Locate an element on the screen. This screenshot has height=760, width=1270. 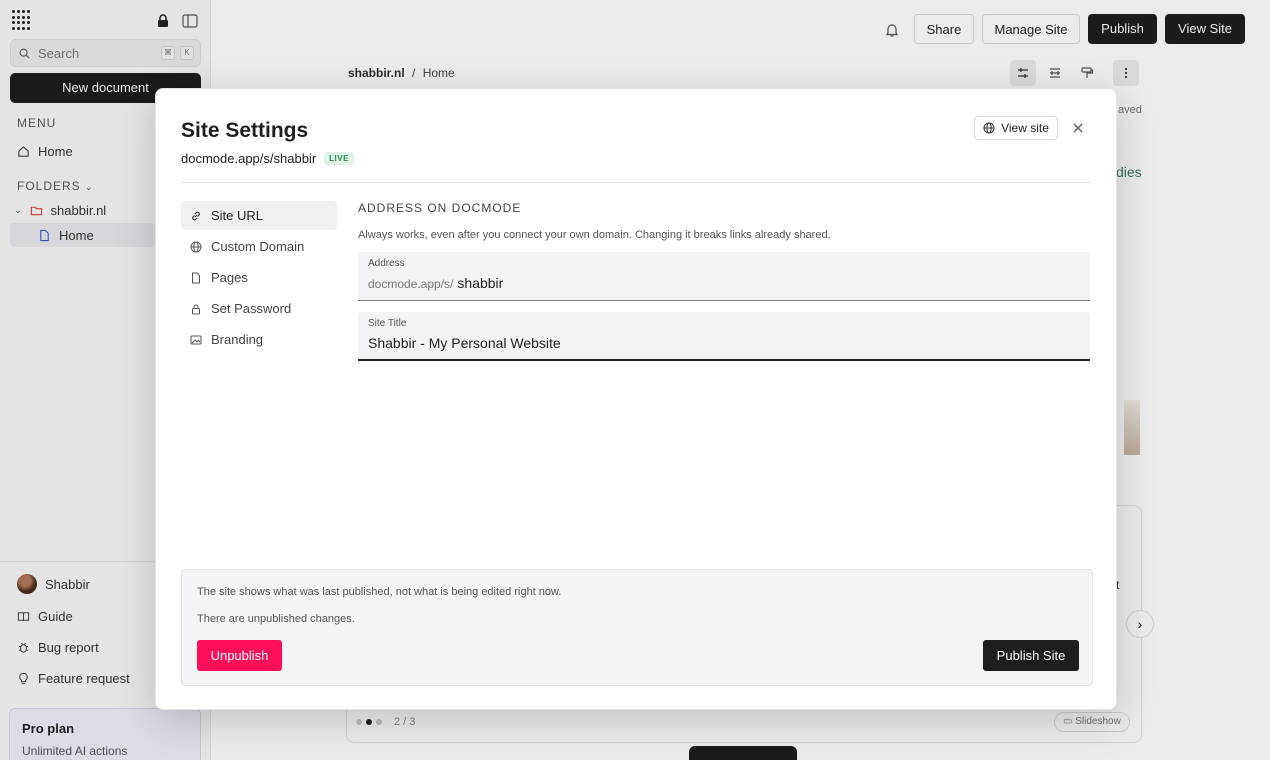
live-badge: LIVE is located at coordinates (339, 158).